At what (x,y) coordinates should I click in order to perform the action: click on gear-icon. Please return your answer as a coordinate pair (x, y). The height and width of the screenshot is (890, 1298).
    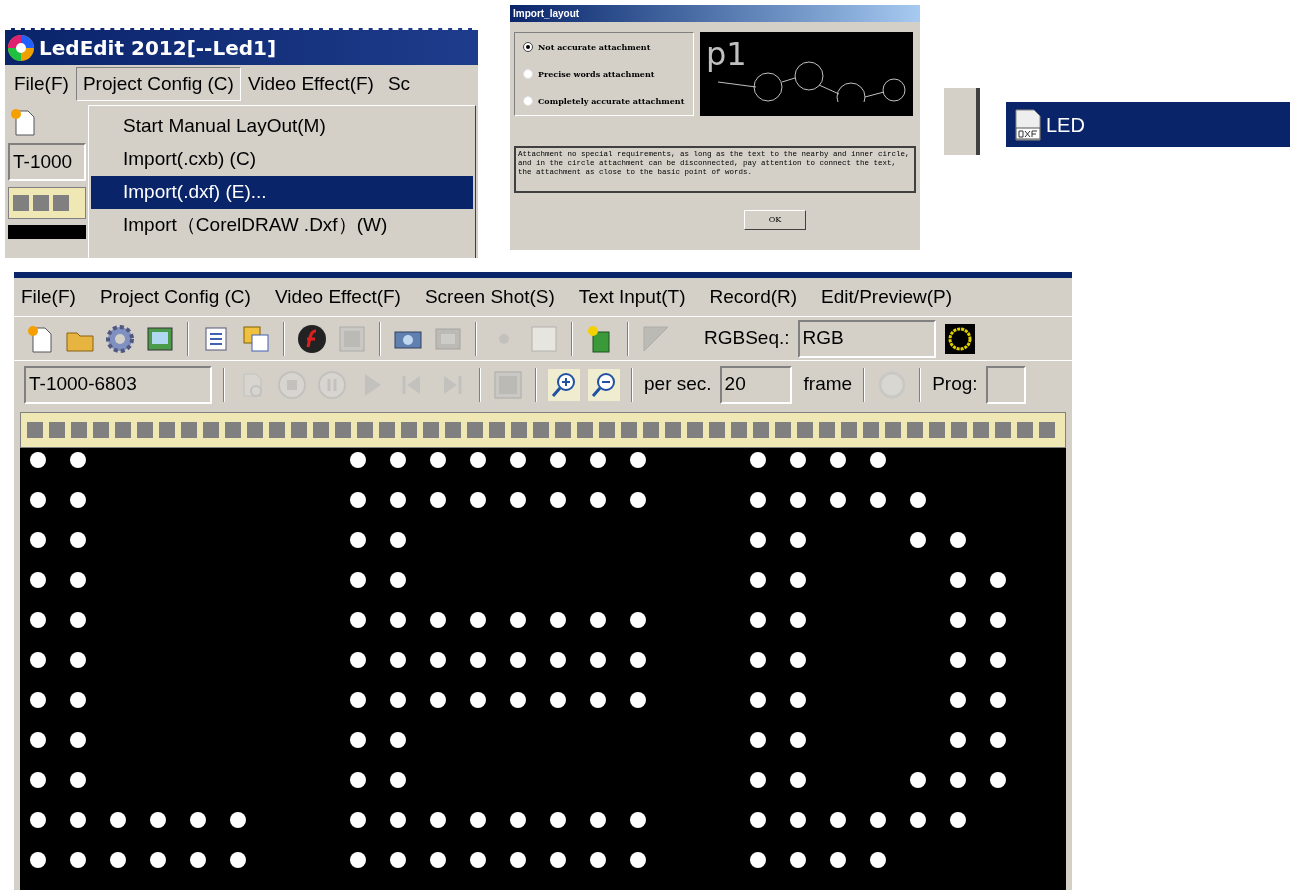
    Looking at the image, I should click on (120, 338).